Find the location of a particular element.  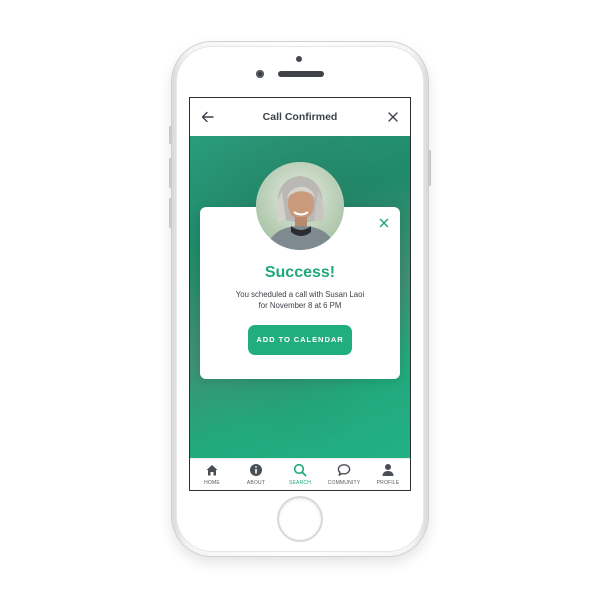

avatar is located at coordinates (300, 206).